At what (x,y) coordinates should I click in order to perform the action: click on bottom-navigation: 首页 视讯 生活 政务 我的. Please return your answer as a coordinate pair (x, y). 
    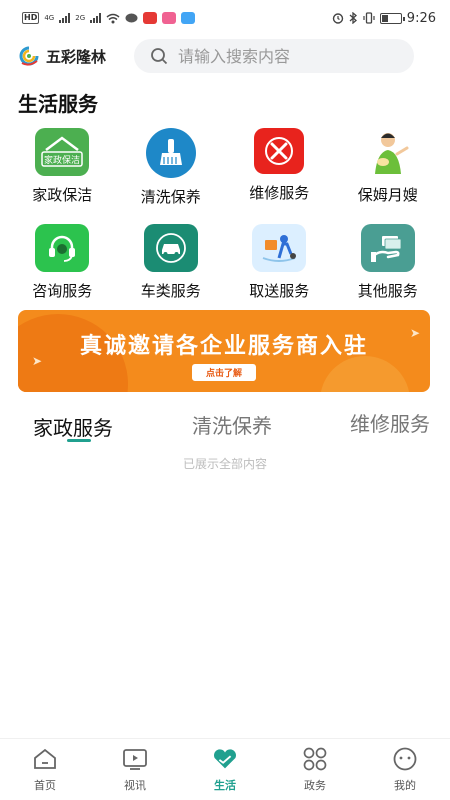
    Looking at the image, I should click on (225, 769).